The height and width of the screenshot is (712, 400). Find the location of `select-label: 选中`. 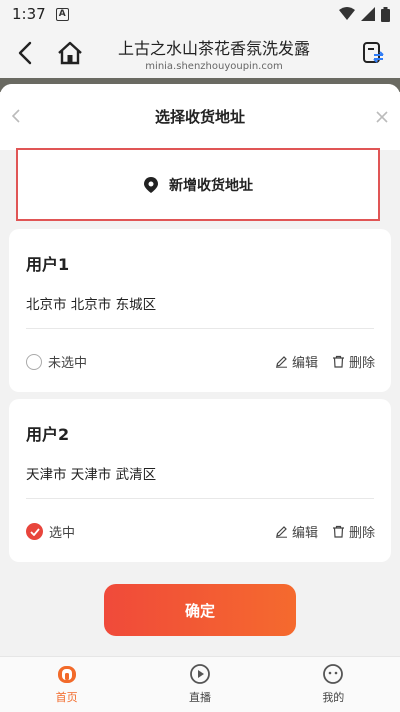

select-label: 选中 is located at coordinates (62, 533).